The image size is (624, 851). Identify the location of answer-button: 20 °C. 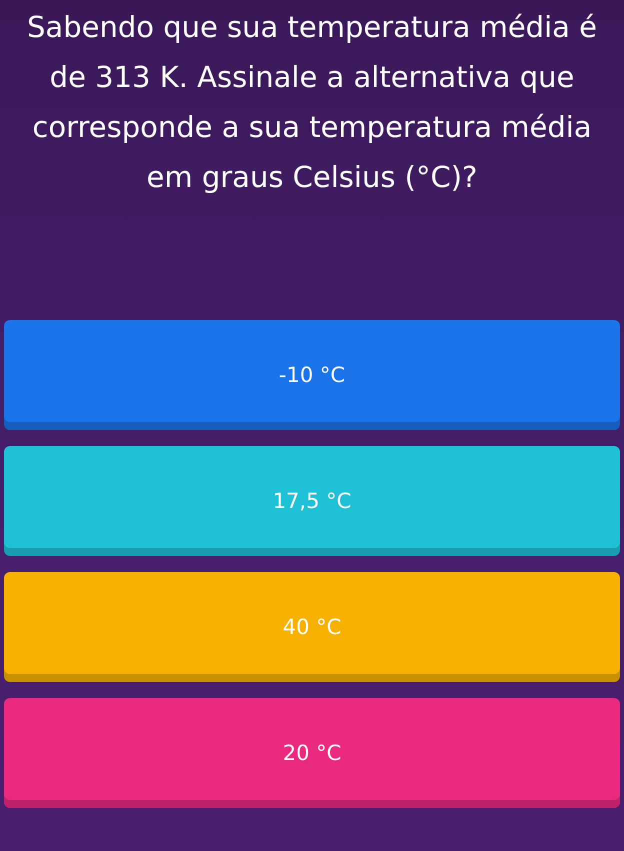
(312, 753).